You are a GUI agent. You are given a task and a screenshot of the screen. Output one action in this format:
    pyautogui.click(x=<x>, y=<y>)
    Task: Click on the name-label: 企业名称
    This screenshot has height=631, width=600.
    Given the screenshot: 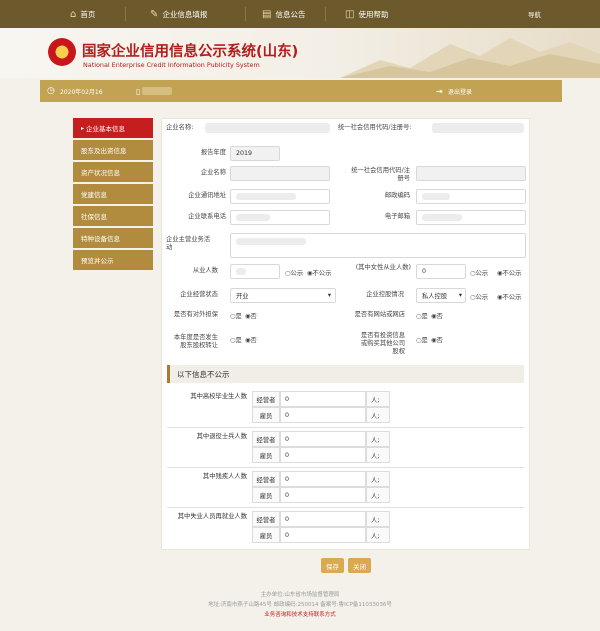 What is the action you would take?
    pyautogui.click(x=213, y=172)
    